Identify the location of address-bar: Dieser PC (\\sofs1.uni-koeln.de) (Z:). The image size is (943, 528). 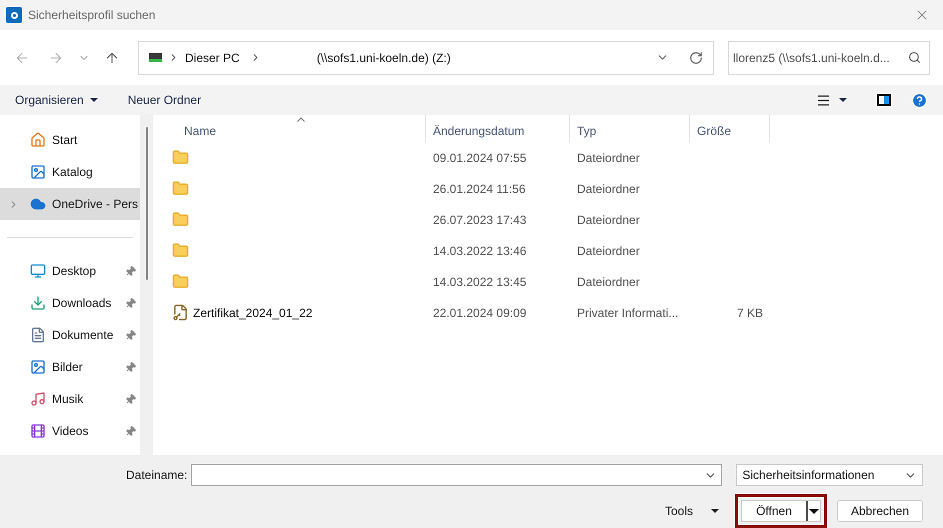
(426, 57).